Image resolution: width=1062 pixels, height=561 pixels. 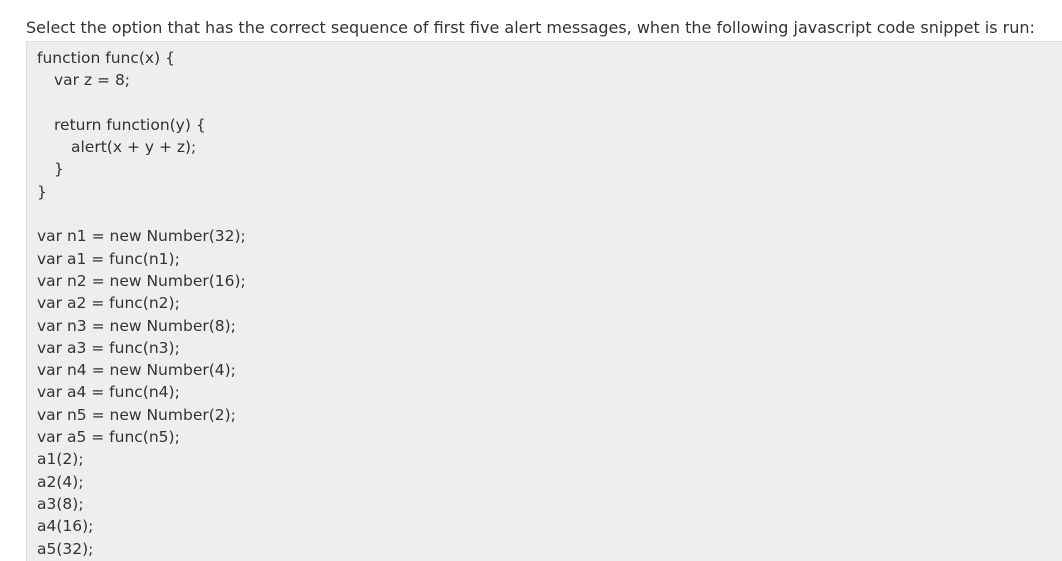 What do you see at coordinates (60, 459) in the screenshot?
I see `code-line: a1(2);` at bounding box center [60, 459].